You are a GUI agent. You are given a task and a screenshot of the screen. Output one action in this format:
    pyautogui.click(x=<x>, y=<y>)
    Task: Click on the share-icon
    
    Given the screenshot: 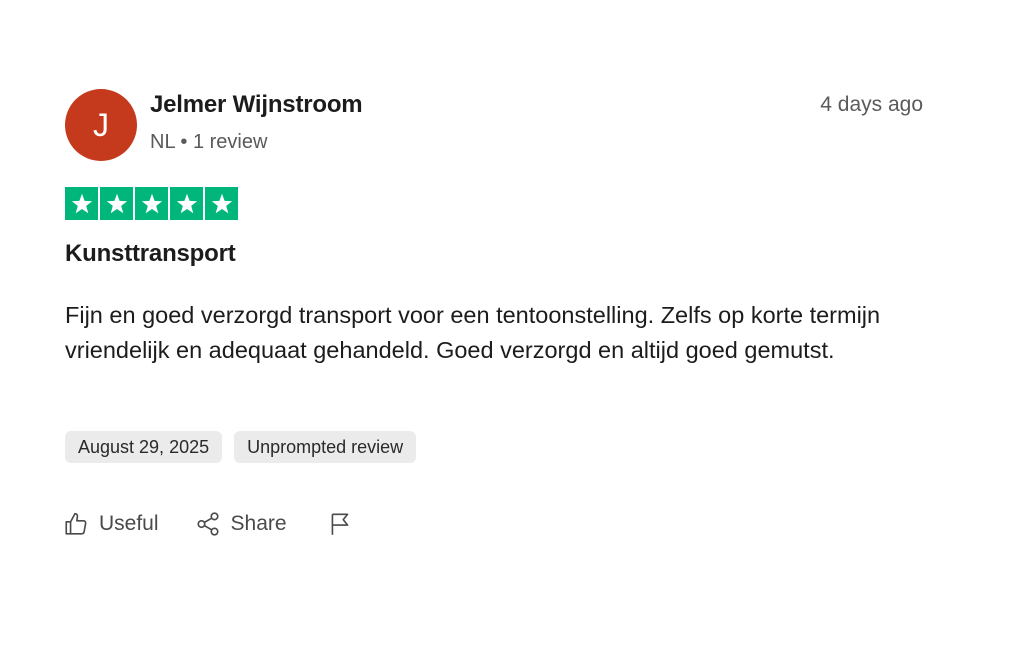 What is the action you would take?
    pyautogui.click(x=207, y=524)
    